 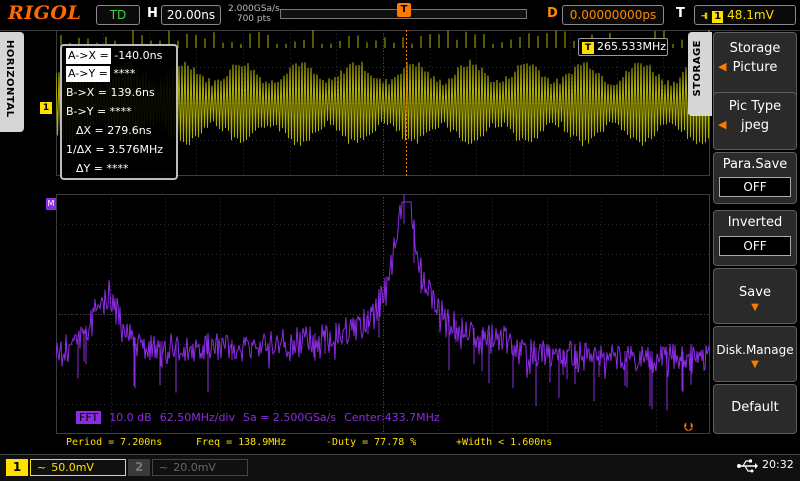 I want to click on usb-icon, so click(x=747, y=466).